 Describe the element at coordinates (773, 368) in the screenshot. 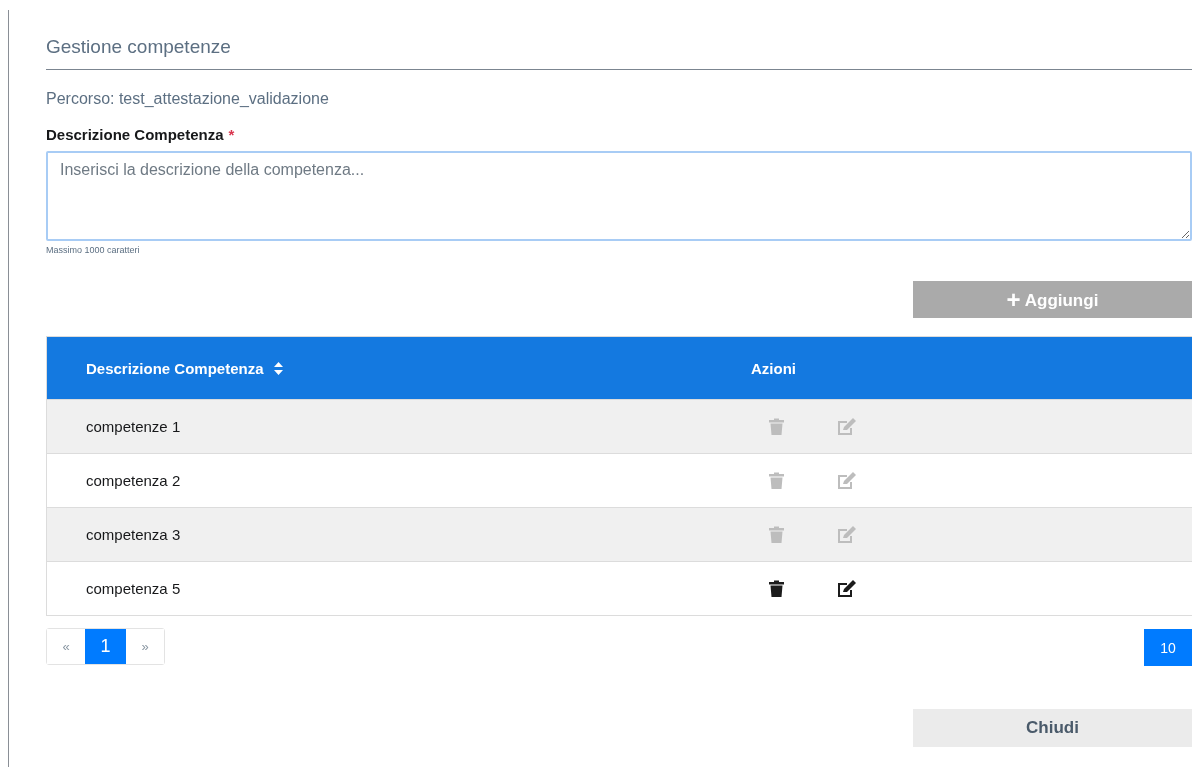

I see `column-header: Azioni` at that location.